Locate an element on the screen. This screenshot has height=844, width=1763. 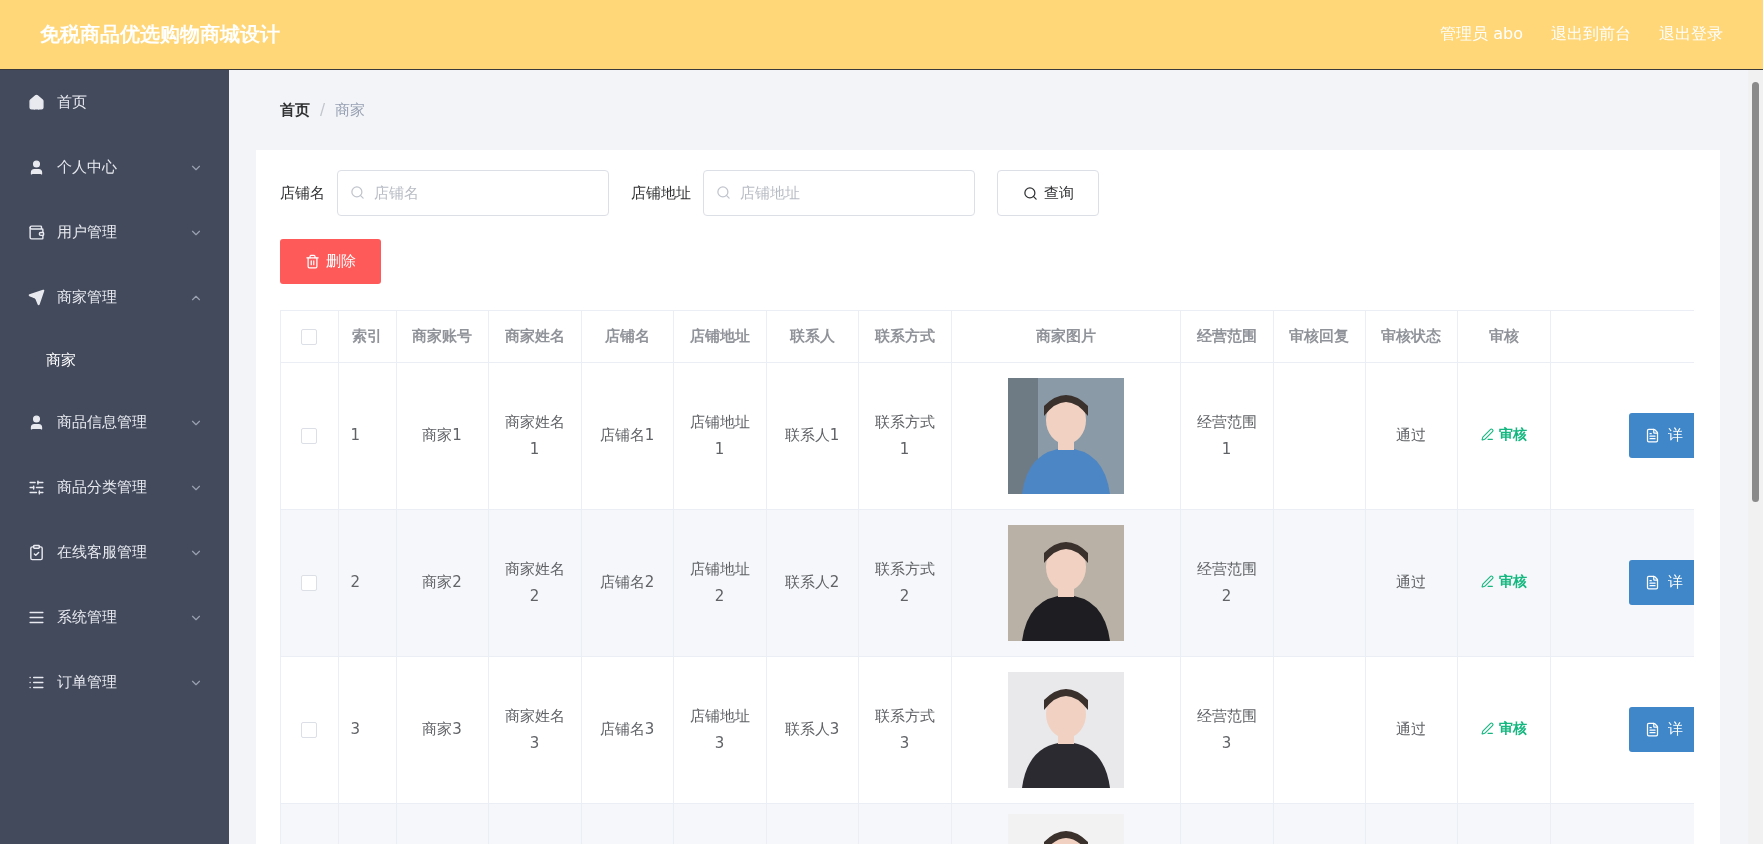
search-button: 查询 is located at coordinates (1048, 193).